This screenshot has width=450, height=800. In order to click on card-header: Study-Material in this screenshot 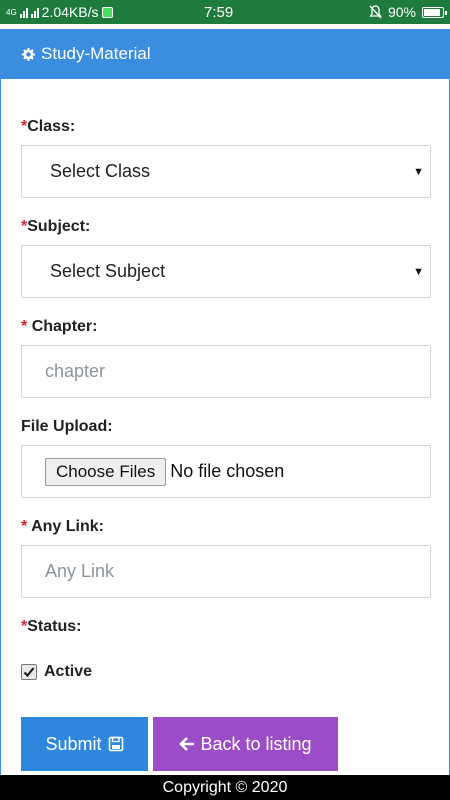, I will do `click(225, 54)`.